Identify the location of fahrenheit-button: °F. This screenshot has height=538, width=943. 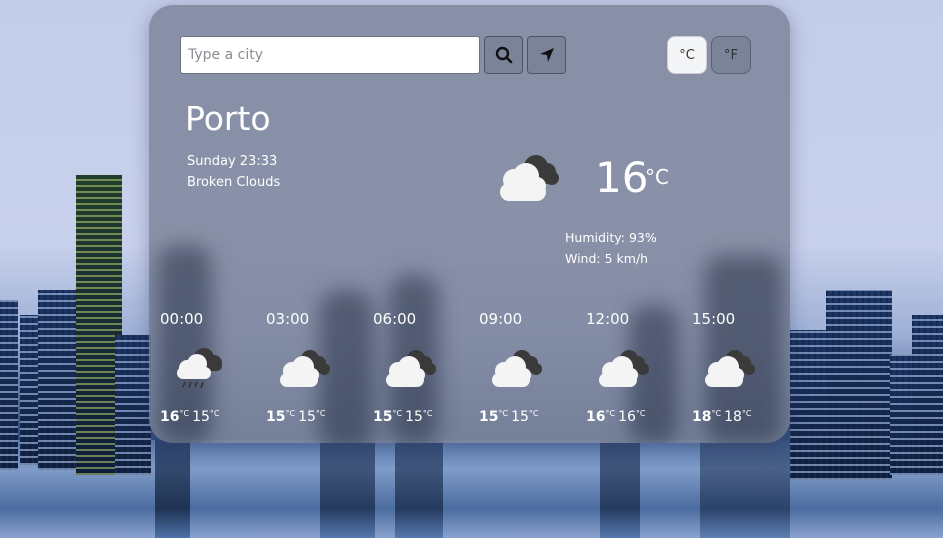
(731, 55).